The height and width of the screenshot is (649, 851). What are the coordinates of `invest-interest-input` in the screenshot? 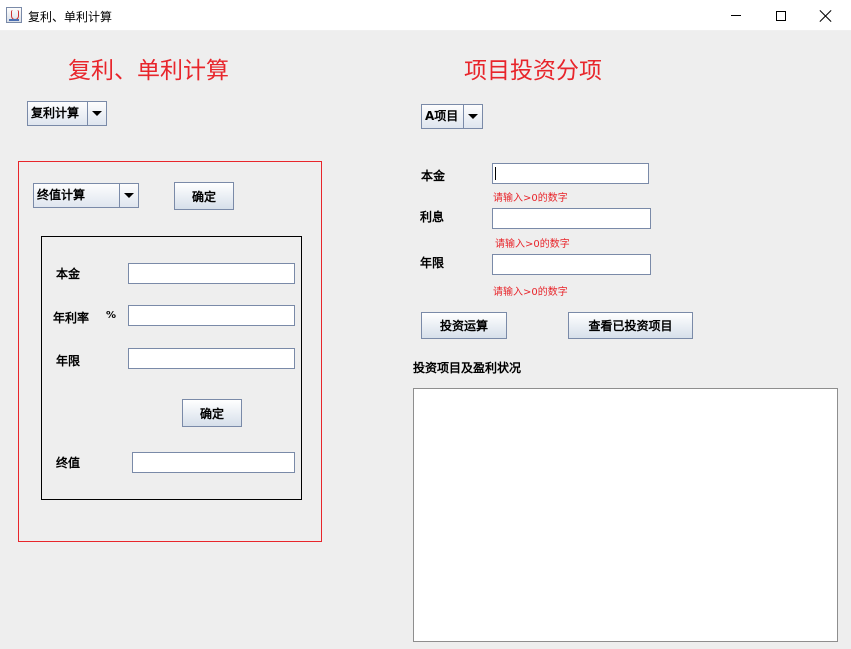 It's located at (571, 218).